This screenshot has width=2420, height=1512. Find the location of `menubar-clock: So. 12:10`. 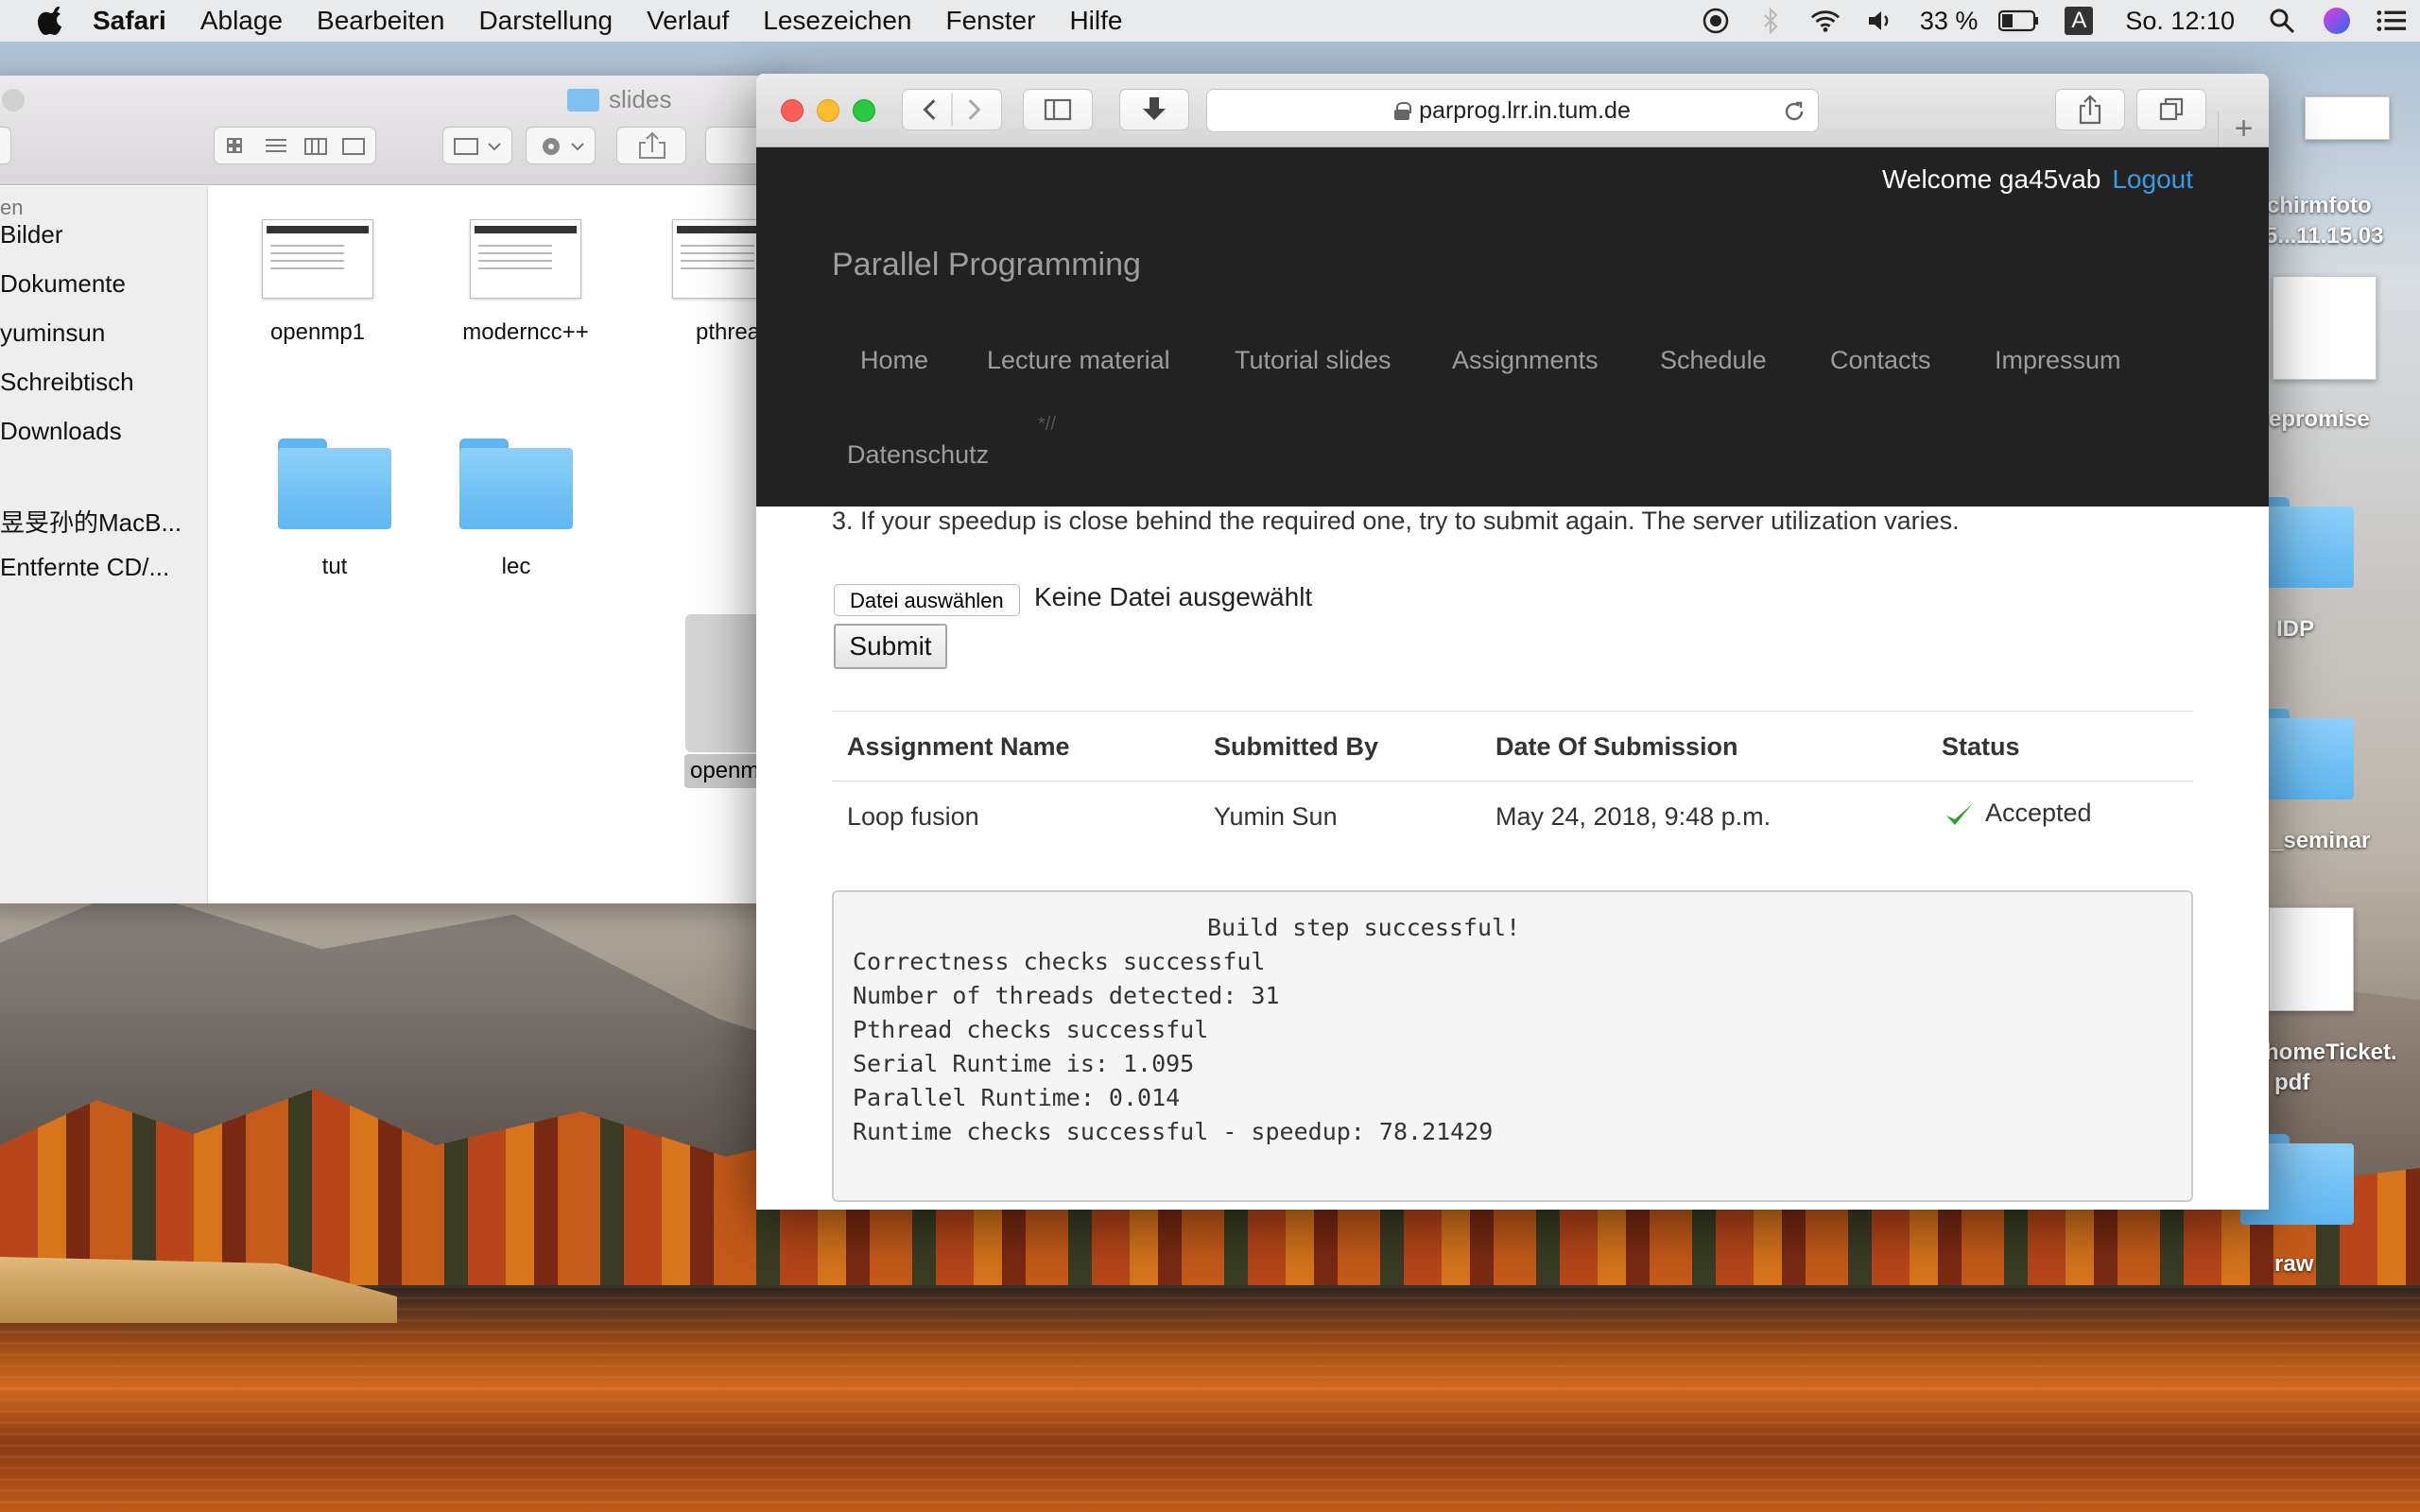

menubar-clock: So. 12:10 is located at coordinates (2180, 21).